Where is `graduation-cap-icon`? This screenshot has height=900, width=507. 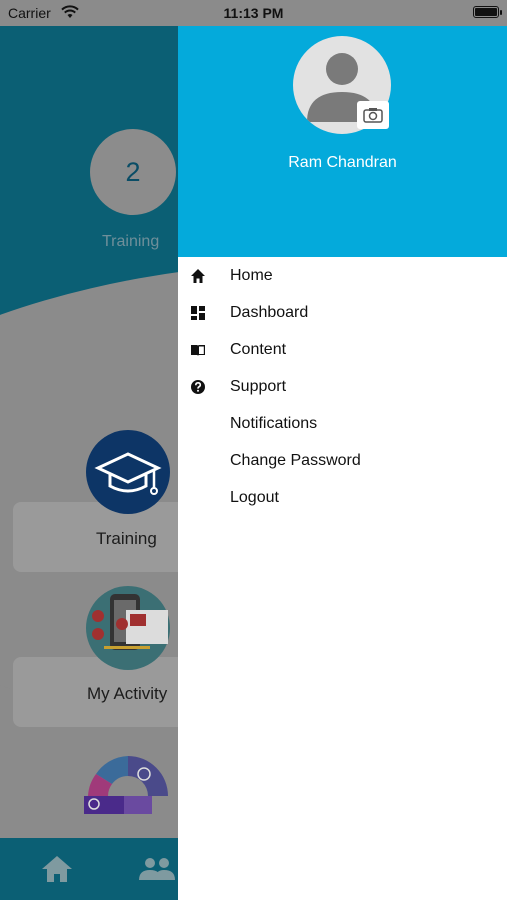 graduation-cap-icon is located at coordinates (128, 472).